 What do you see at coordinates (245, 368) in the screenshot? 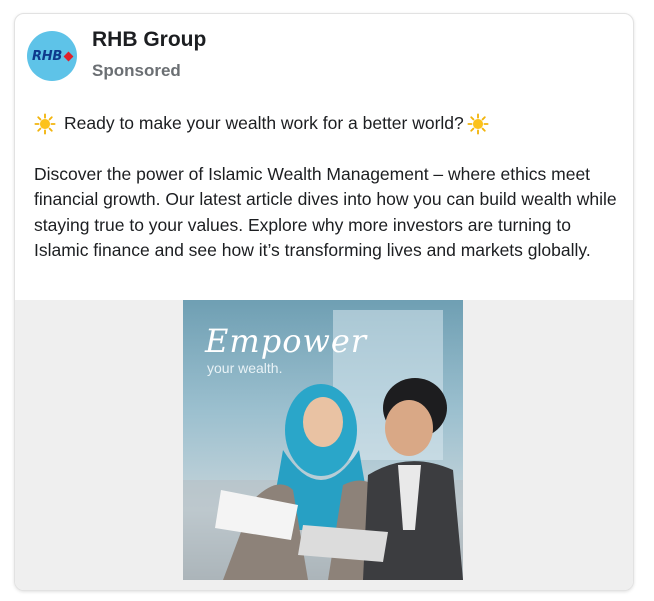
I see `ad-subtitle: your wealth.` at bounding box center [245, 368].